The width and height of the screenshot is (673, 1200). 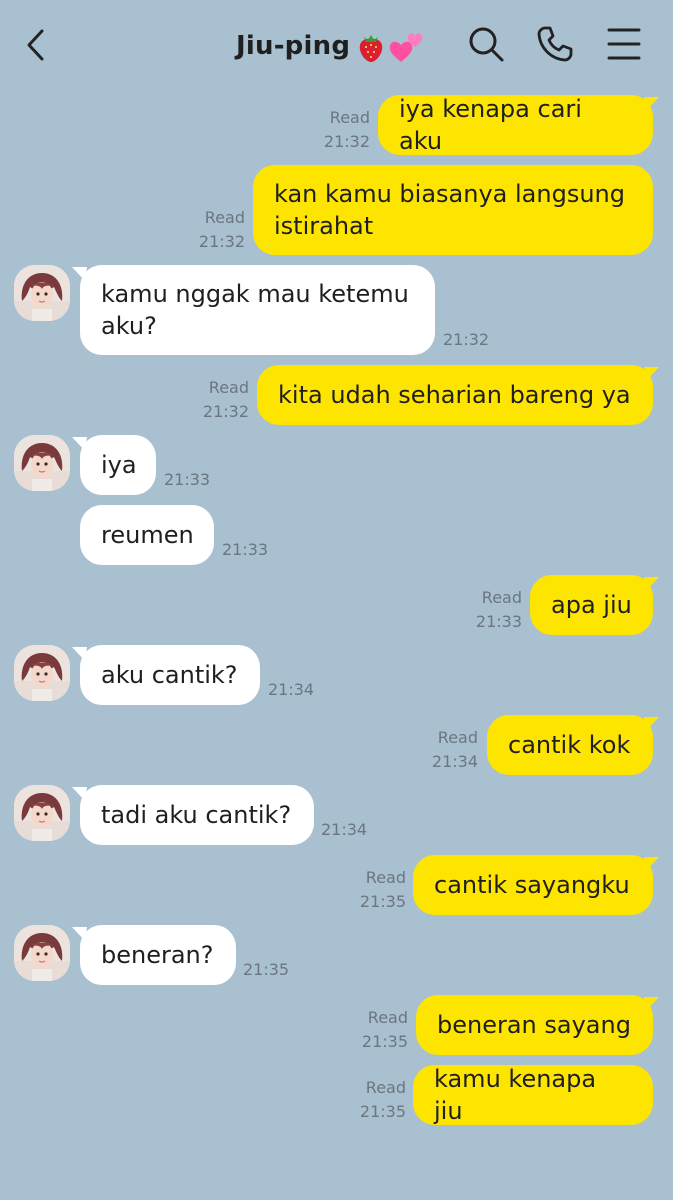 I want to click on search-icon, so click(x=486, y=44).